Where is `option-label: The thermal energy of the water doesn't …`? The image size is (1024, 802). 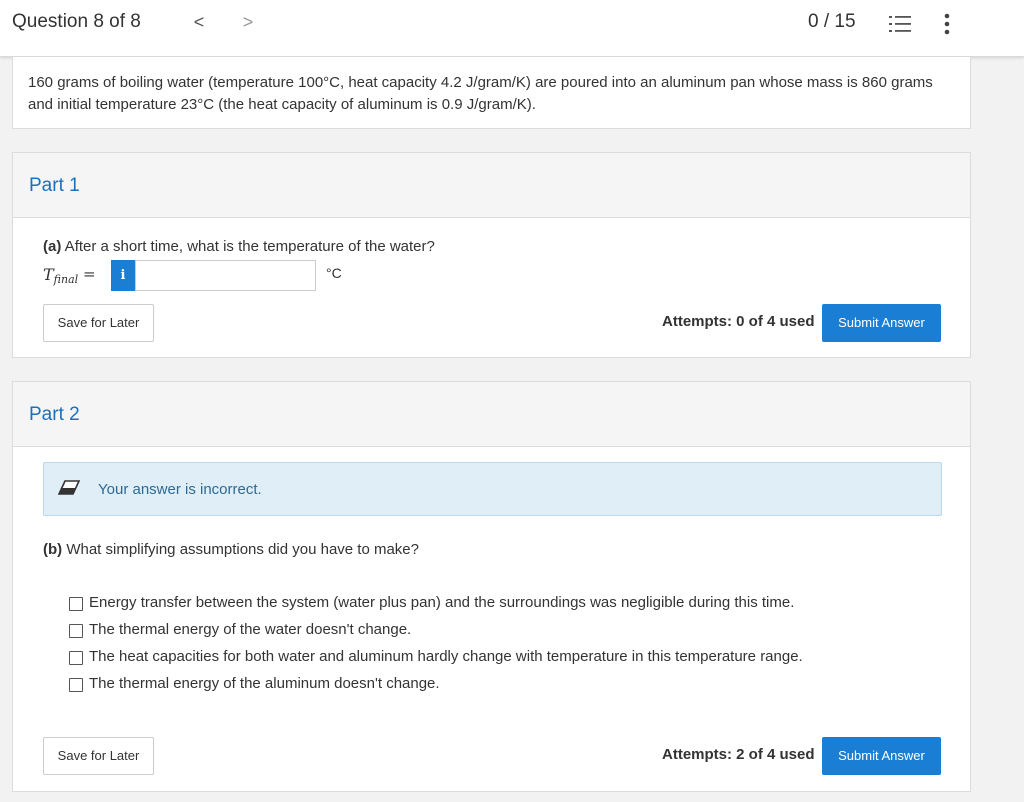
option-label: The thermal energy of the water doesn't … is located at coordinates (250, 629).